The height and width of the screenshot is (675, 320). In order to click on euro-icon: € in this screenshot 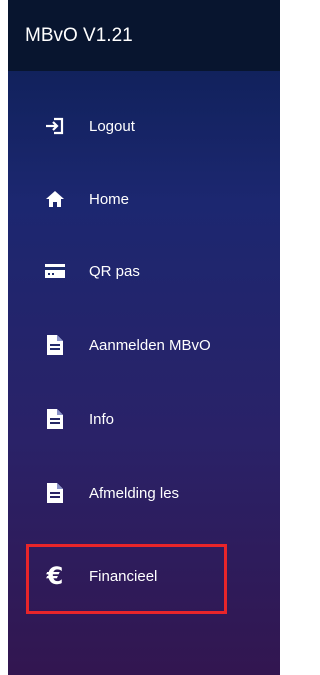, I will do `click(55, 576)`.